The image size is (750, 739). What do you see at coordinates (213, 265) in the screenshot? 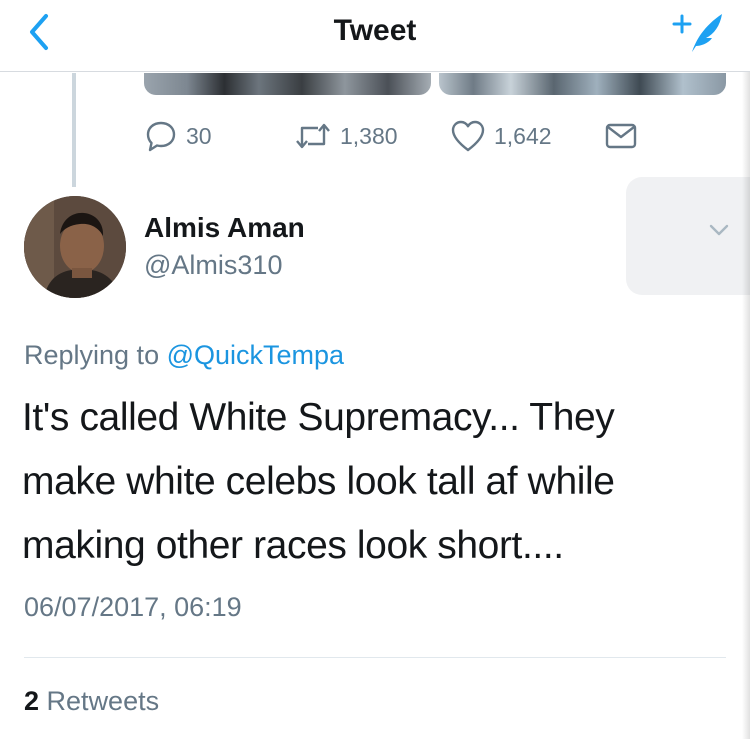
I see `author-handle: @Almis310` at bounding box center [213, 265].